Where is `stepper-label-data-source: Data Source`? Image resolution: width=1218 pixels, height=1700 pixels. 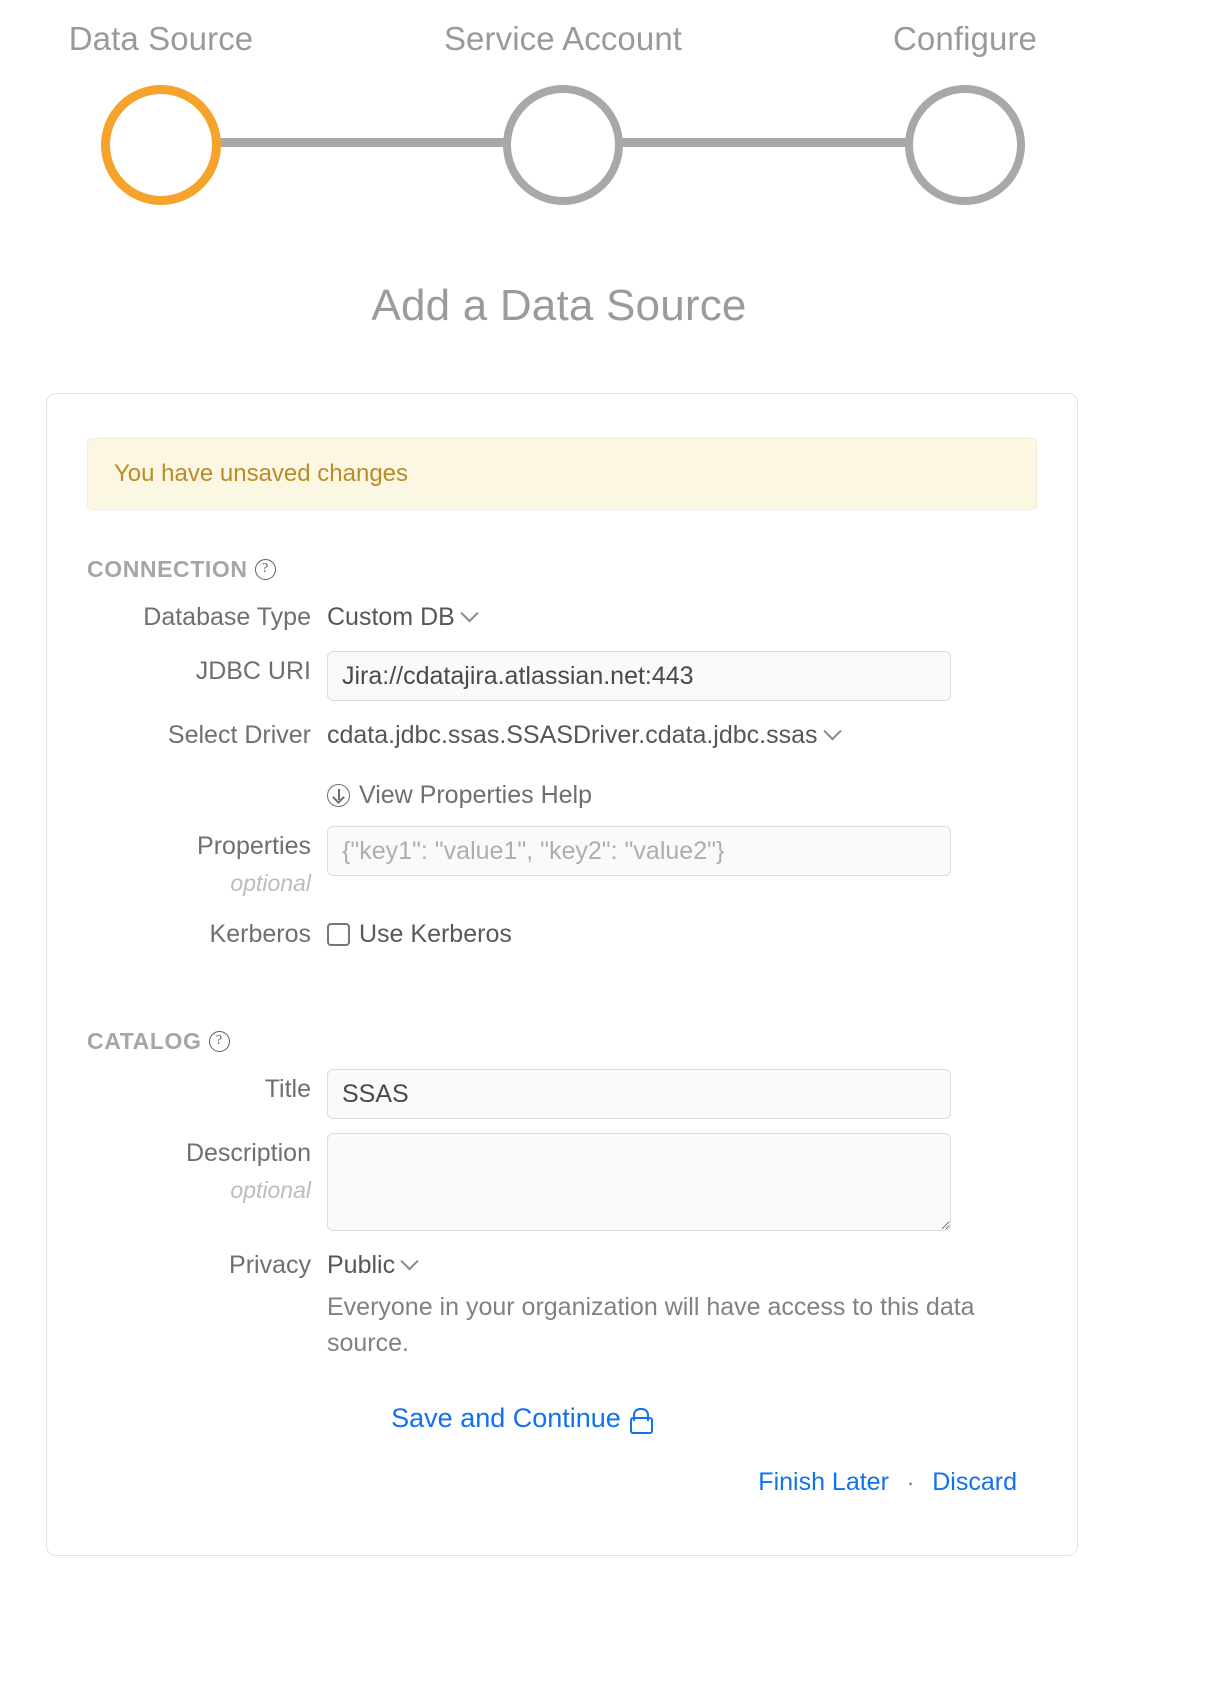
stepper-label-data-source: Data Source is located at coordinates (161, 38).